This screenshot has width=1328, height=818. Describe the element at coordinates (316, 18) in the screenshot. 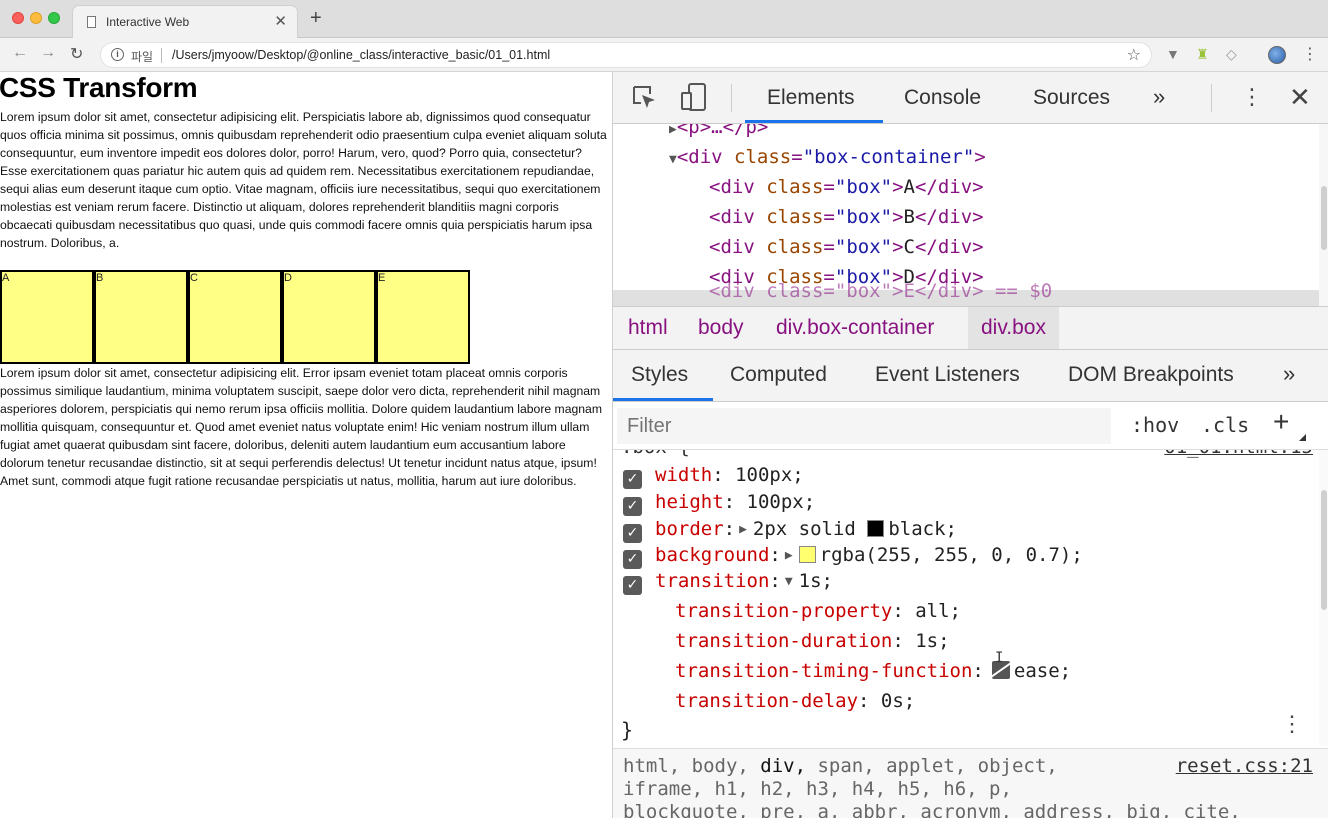

I see `new-tab-button: +` at that location.